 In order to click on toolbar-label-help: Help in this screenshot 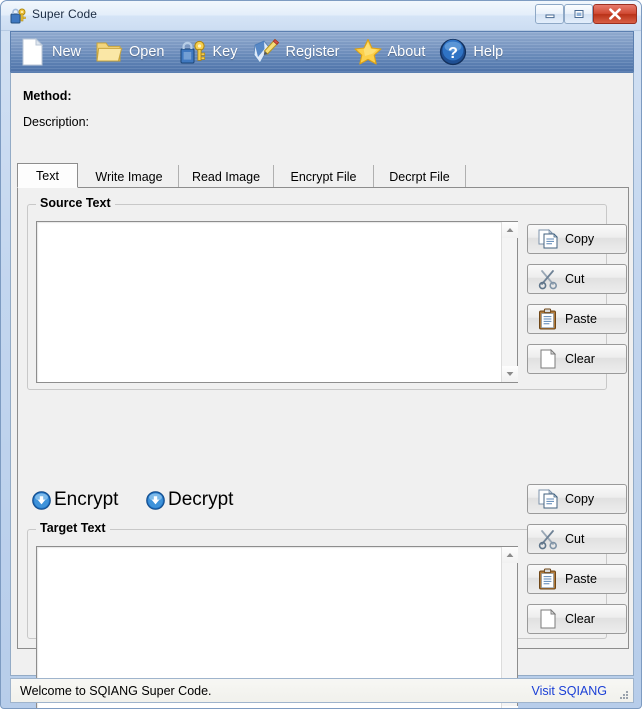, I will do `click(488, 52)`.